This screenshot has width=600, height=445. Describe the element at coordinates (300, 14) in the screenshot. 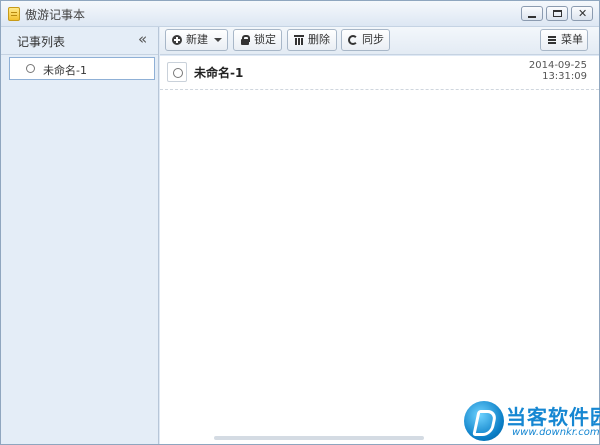

I see `title-bar: 傲游记事本 ✕` at that location.